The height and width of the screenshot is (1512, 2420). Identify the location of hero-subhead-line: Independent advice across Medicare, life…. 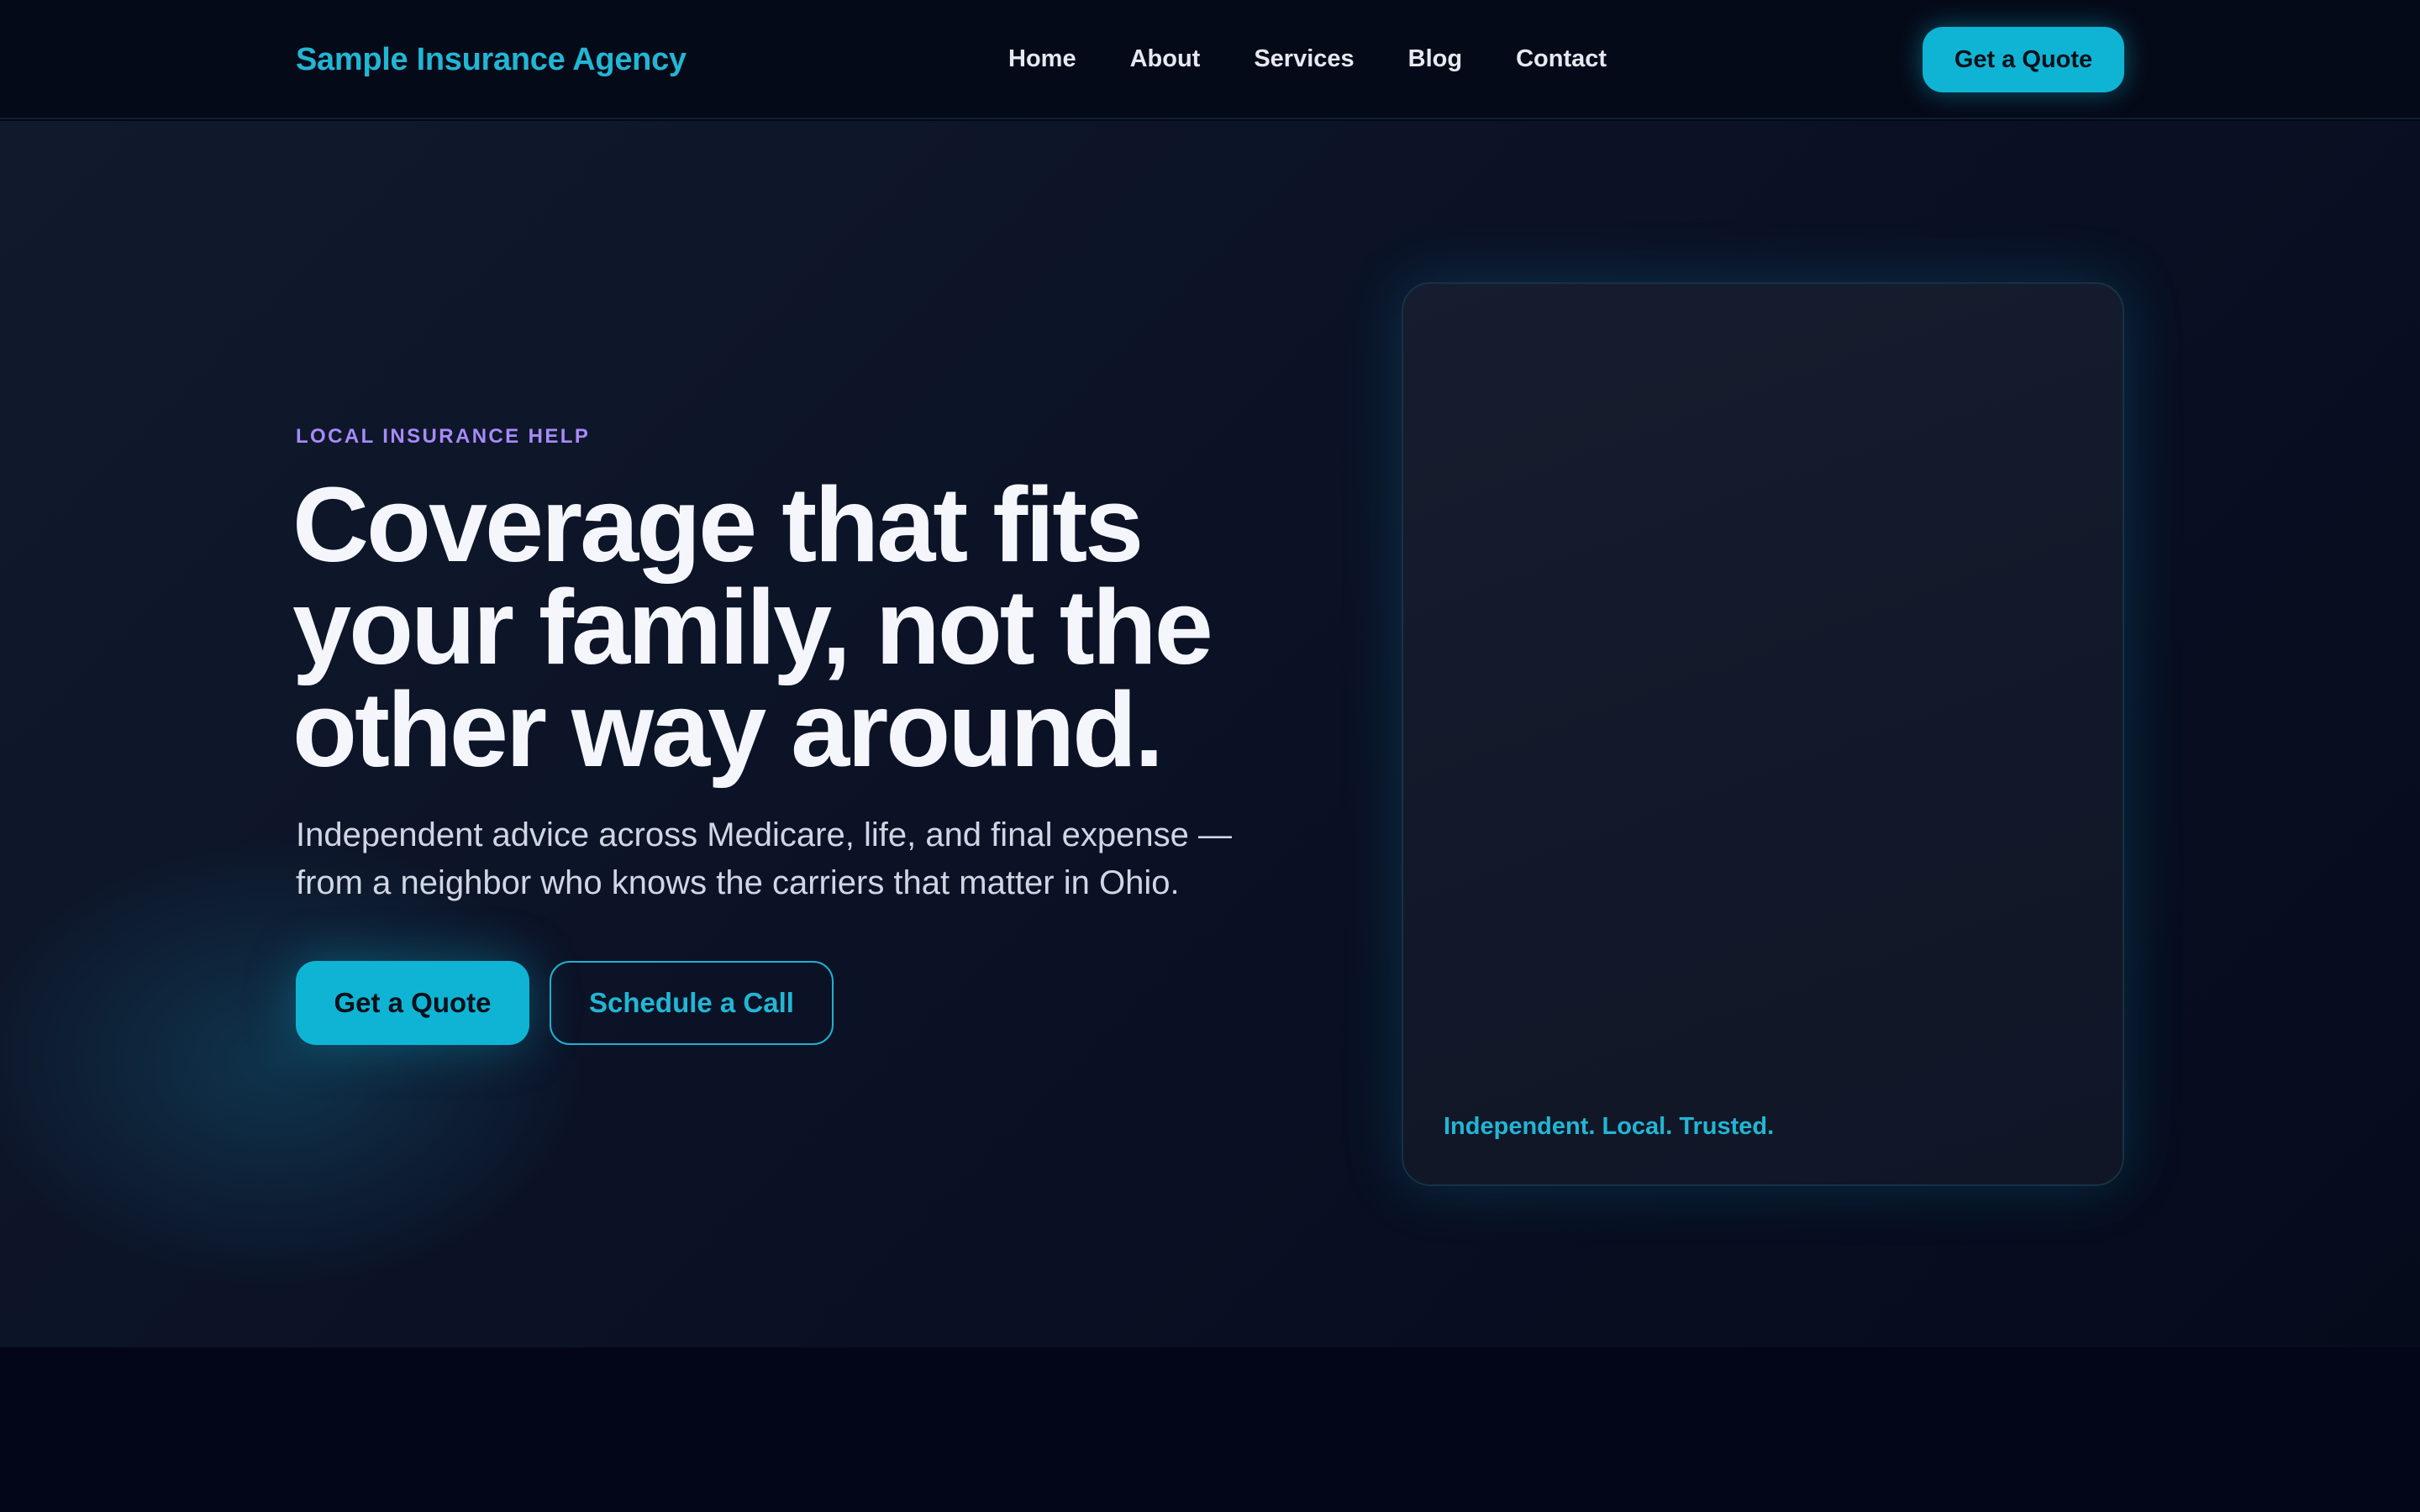
(764, 834).